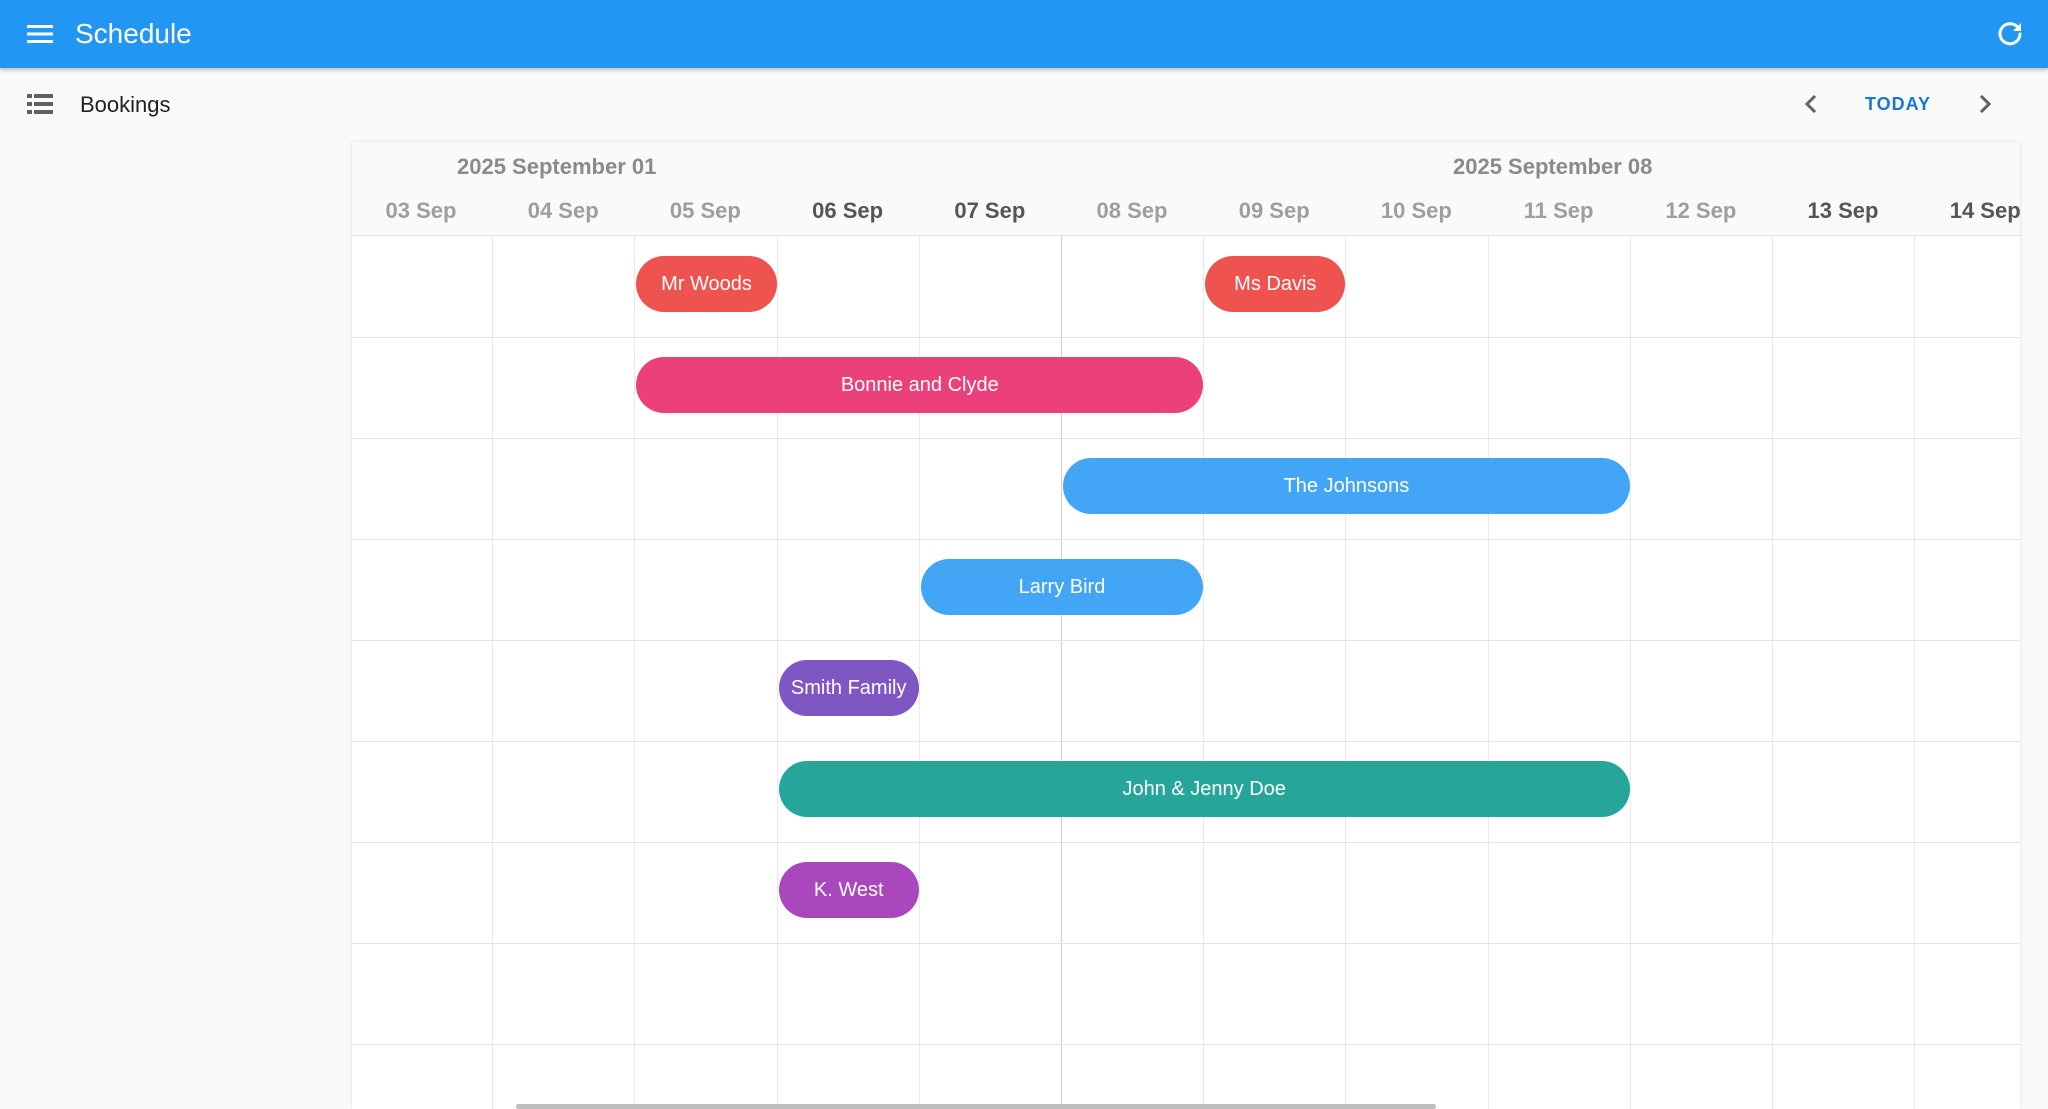  I want to click on day-label: 05 Sep, so click(705, 210).